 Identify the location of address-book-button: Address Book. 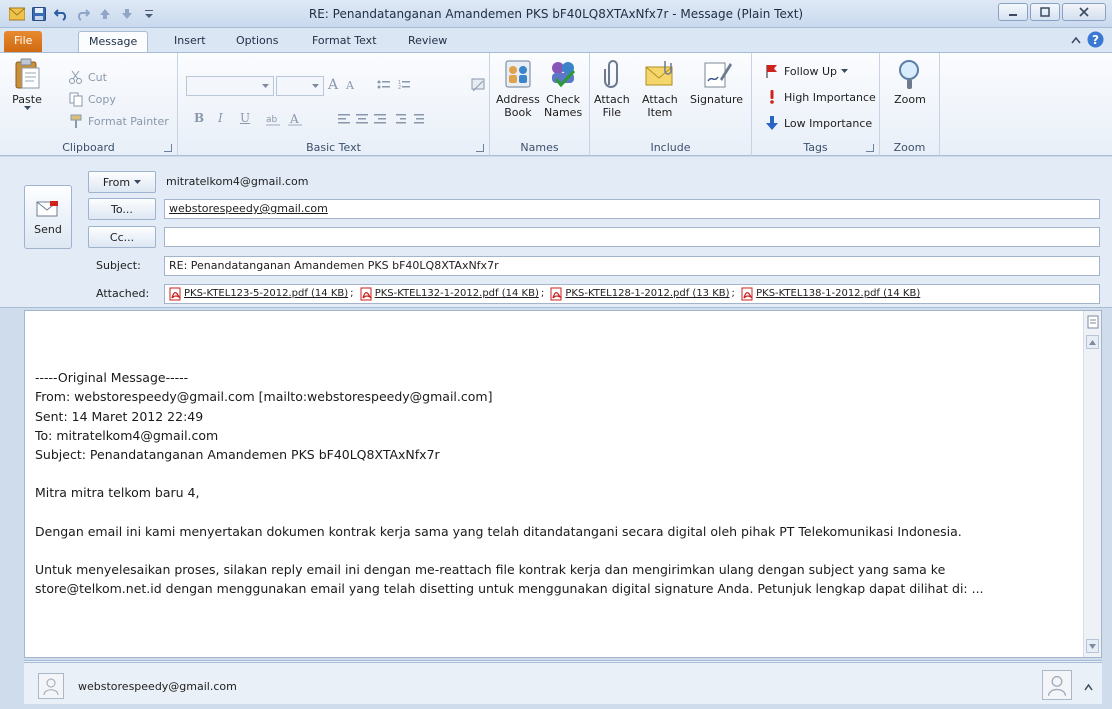
(518, 88).